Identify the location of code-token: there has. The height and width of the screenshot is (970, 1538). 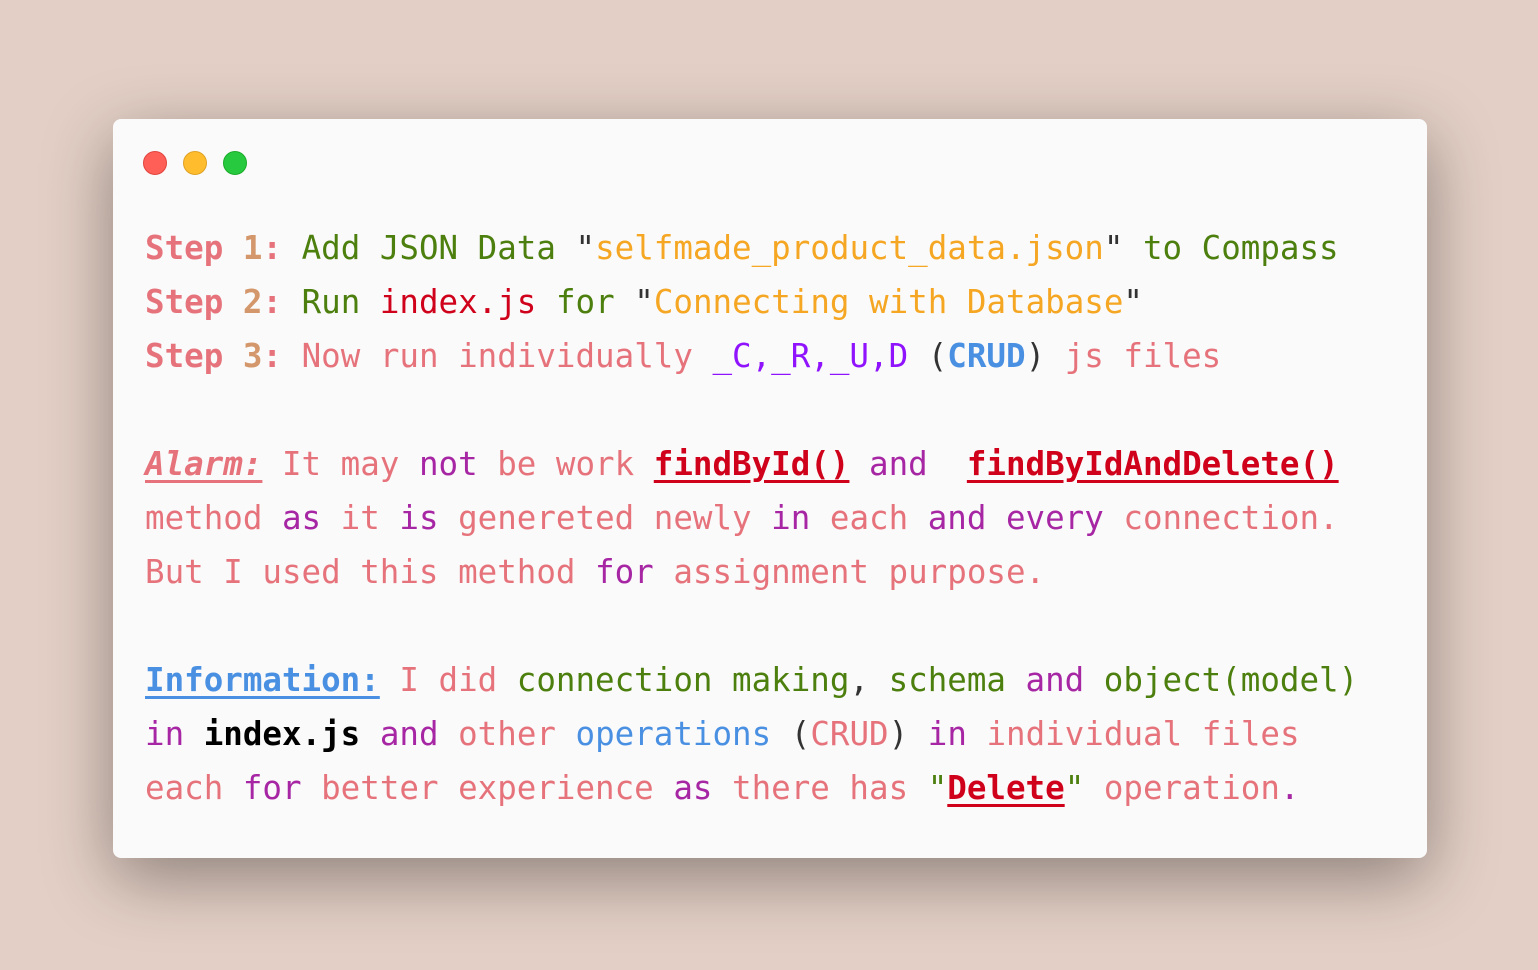
(820, 788).